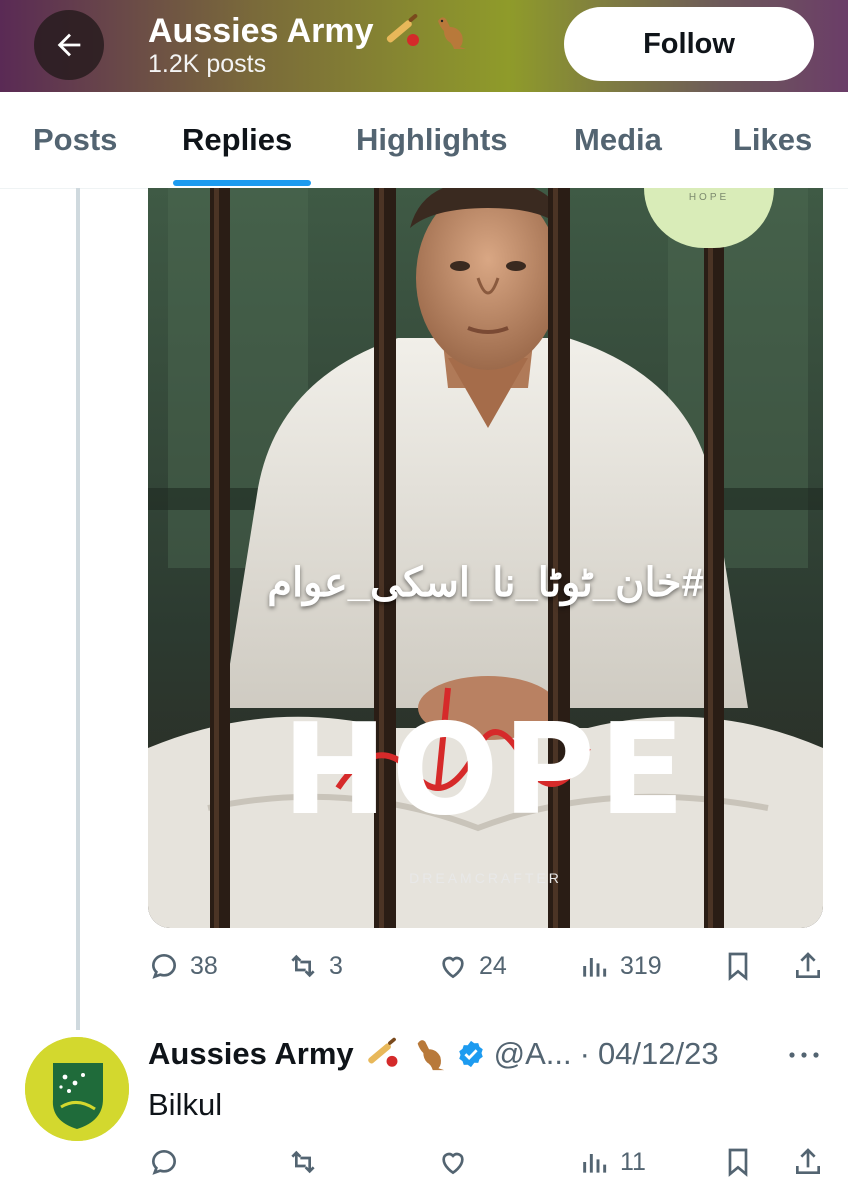 This screenshot has height=1200, width=848. I want to click on aussie-shield-avatar, so click(77, 1089).